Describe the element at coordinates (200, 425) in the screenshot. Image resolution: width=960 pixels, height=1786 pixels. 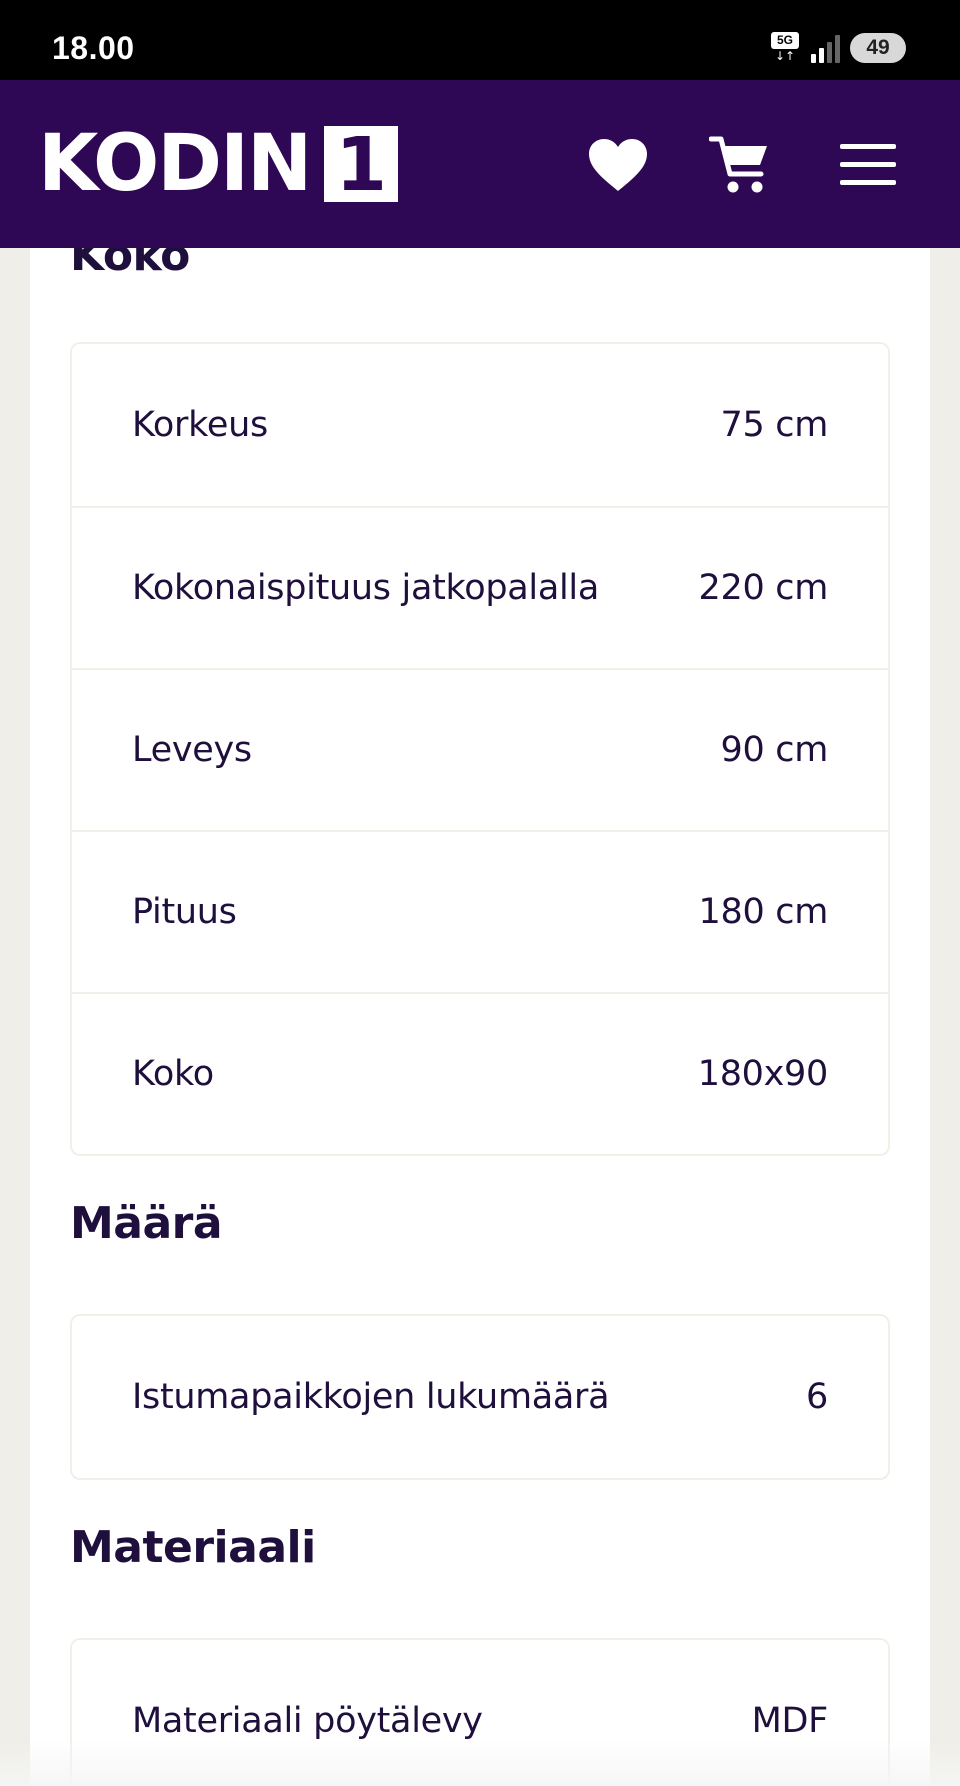
I see `spec-label: Korkeus` at that location.